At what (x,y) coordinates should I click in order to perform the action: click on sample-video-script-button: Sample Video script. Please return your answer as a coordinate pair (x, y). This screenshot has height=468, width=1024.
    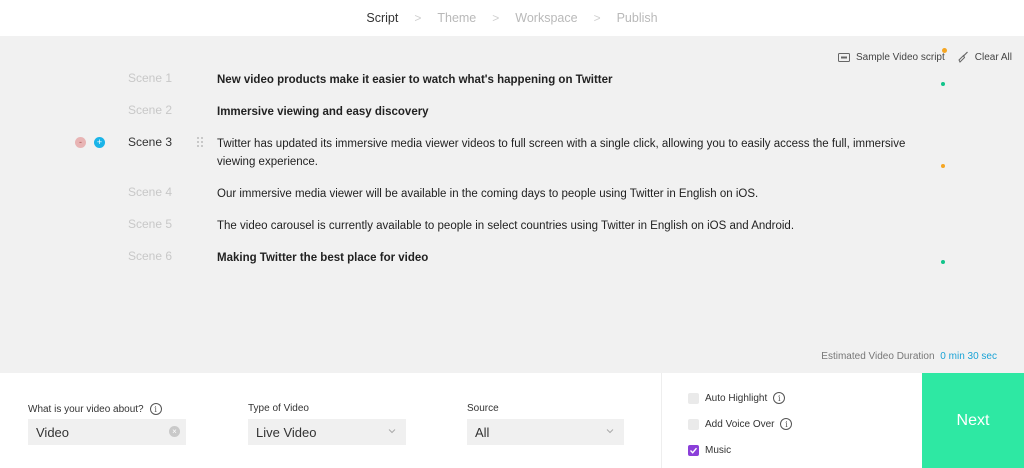
    Looking at the image, I should click on (891, 57).